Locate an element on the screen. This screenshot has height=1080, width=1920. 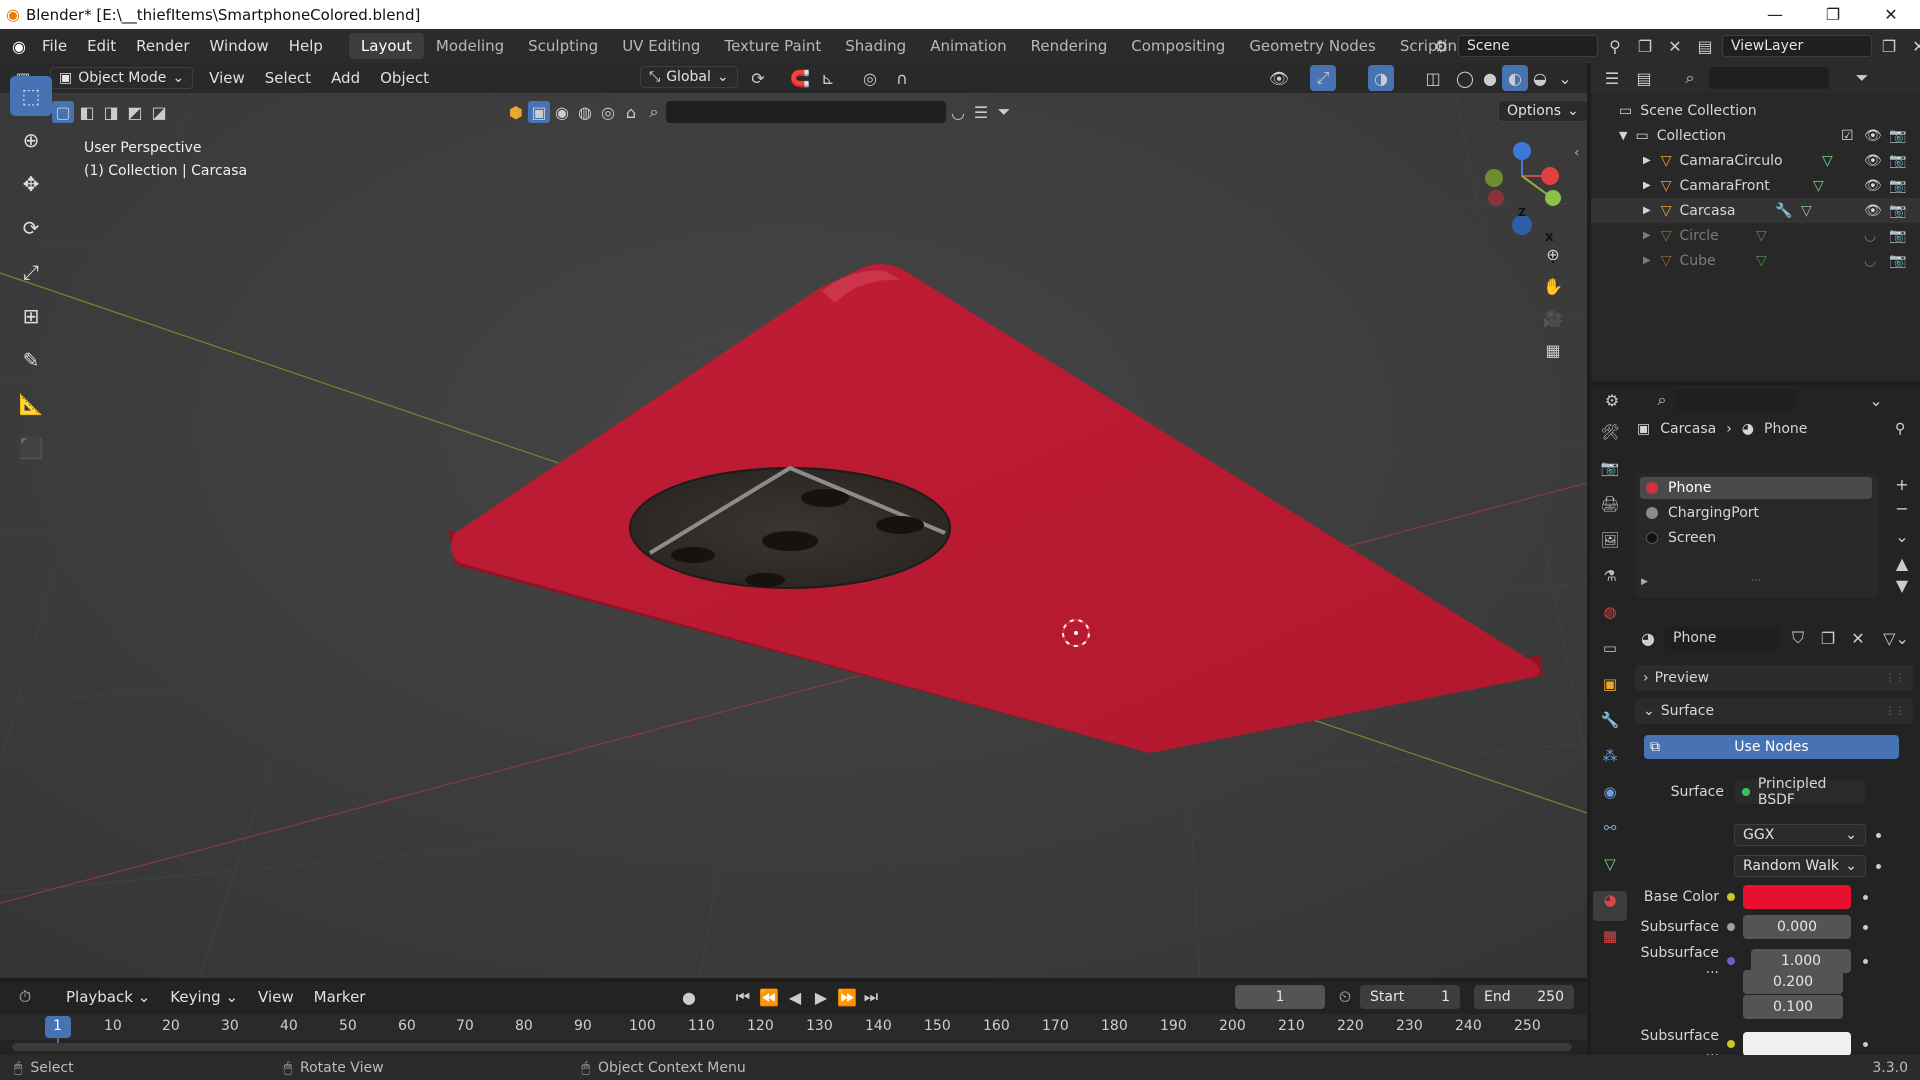
browse-material-icon: ◕ is located at coordinates (1648, 638).